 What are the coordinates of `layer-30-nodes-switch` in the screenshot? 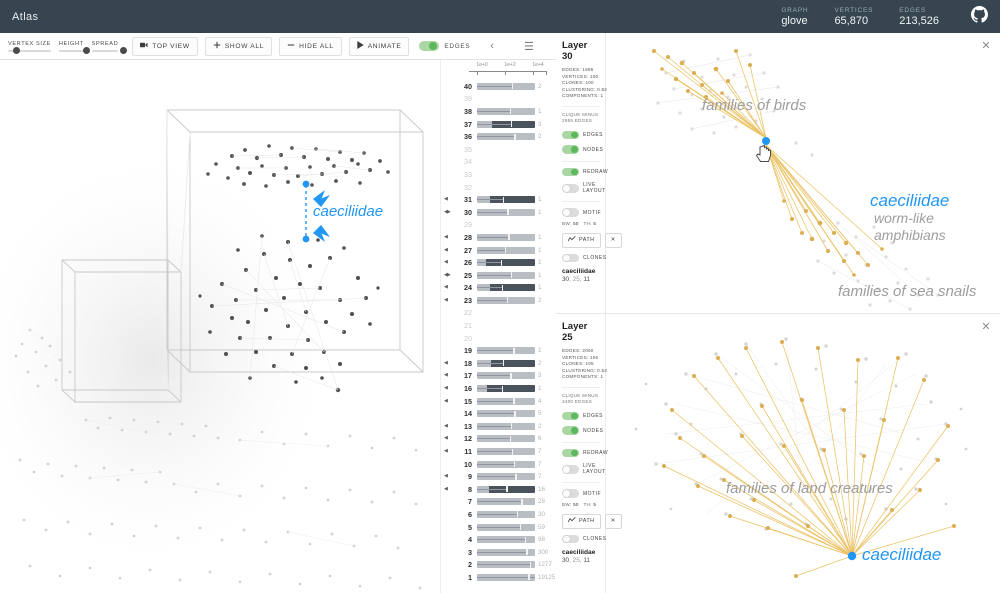 It's located at (570, 149).